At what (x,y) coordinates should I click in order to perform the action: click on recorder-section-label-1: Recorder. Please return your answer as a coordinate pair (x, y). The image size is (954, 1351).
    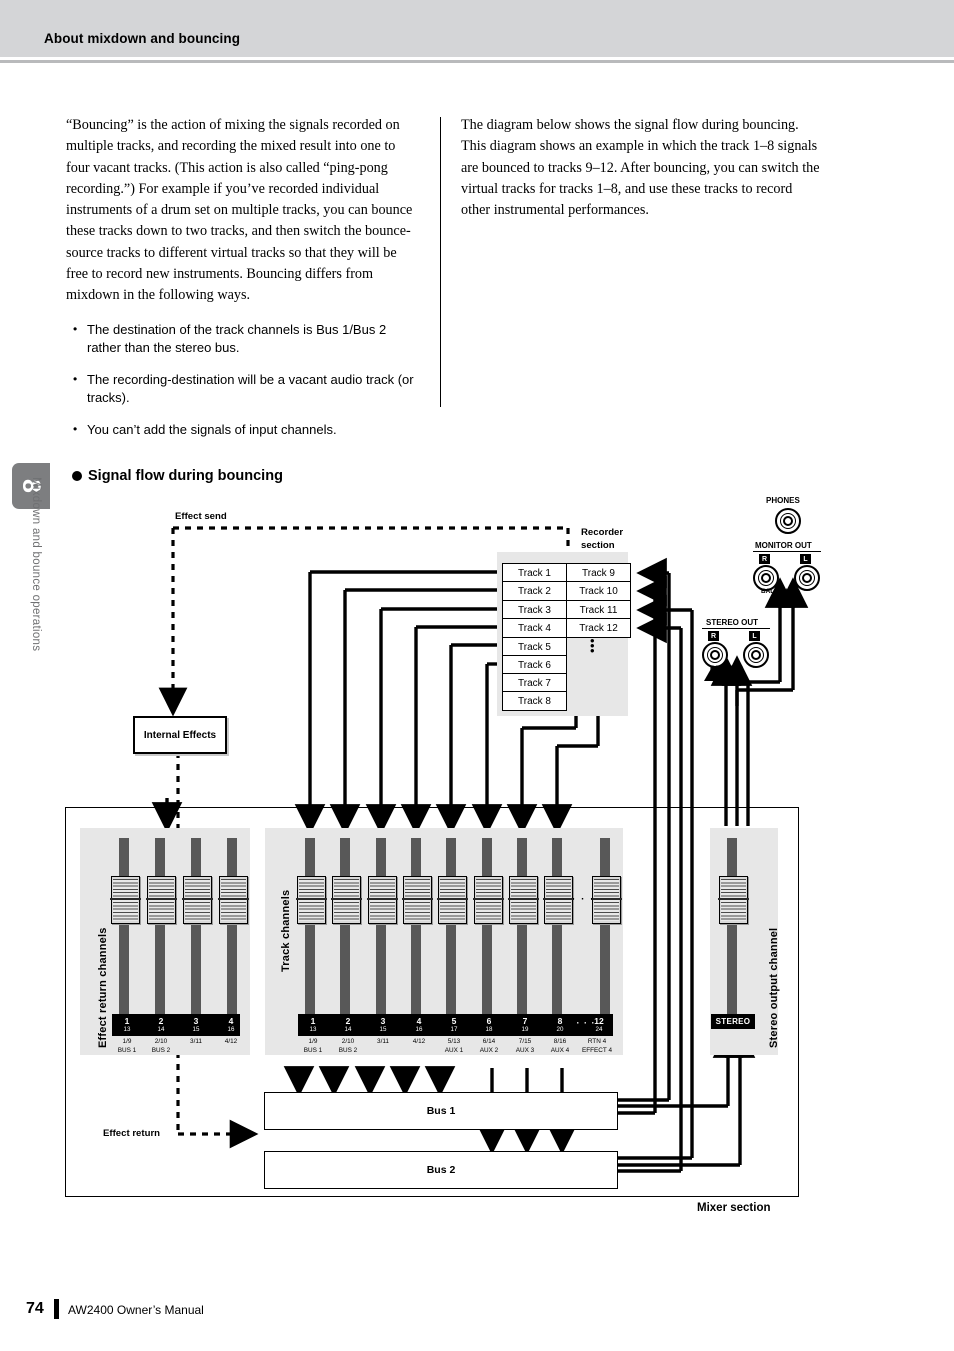
    Looking at the image, I should click on (602, 532).